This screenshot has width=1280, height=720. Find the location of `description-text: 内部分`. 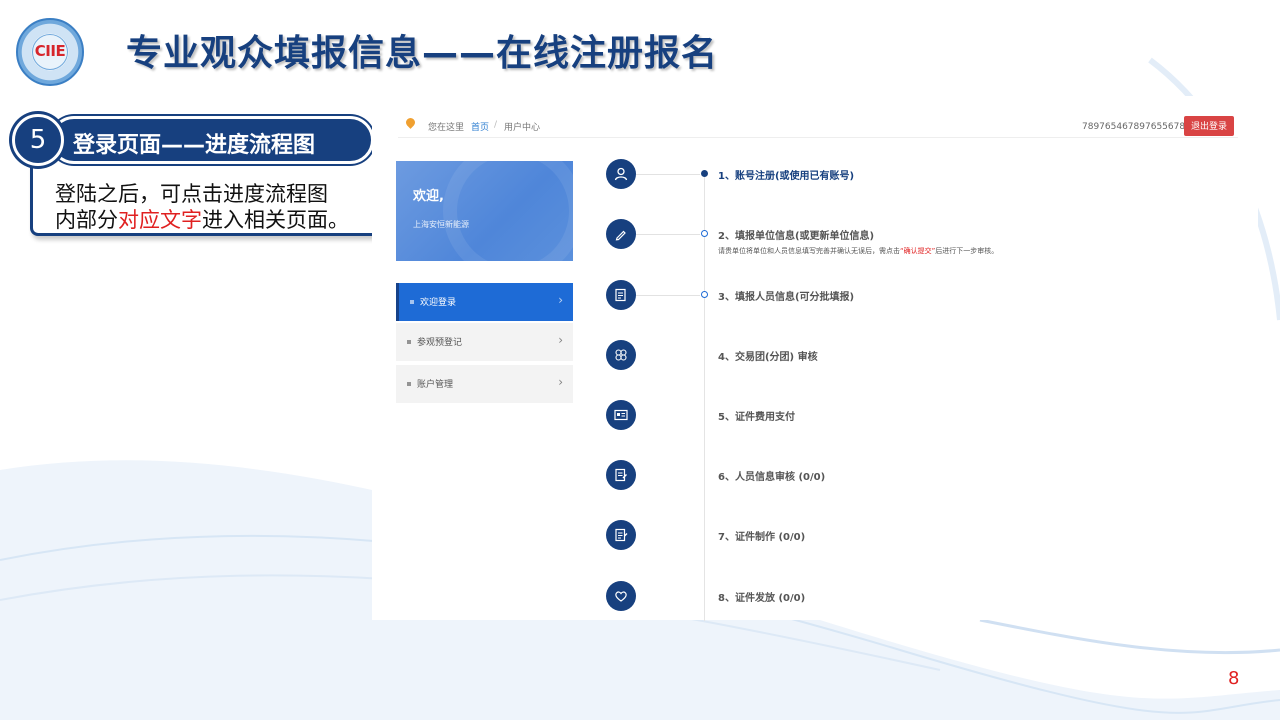

description-text: 内部分 is located at coordinates (86, 220).